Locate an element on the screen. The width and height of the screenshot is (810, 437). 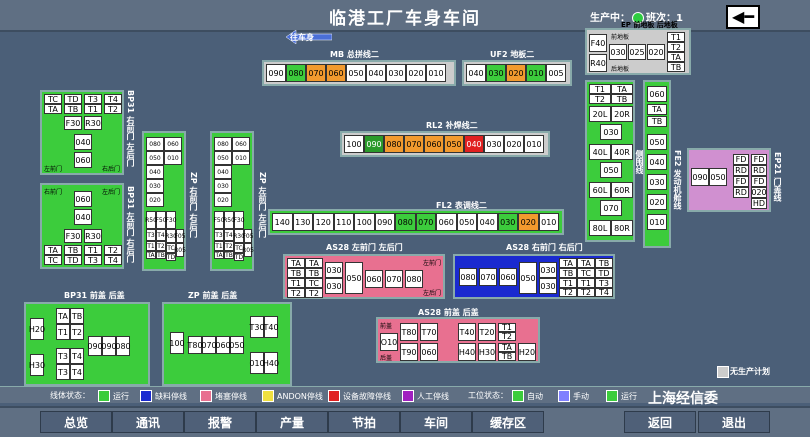
station: T70 is located at coordinates (429, 332).